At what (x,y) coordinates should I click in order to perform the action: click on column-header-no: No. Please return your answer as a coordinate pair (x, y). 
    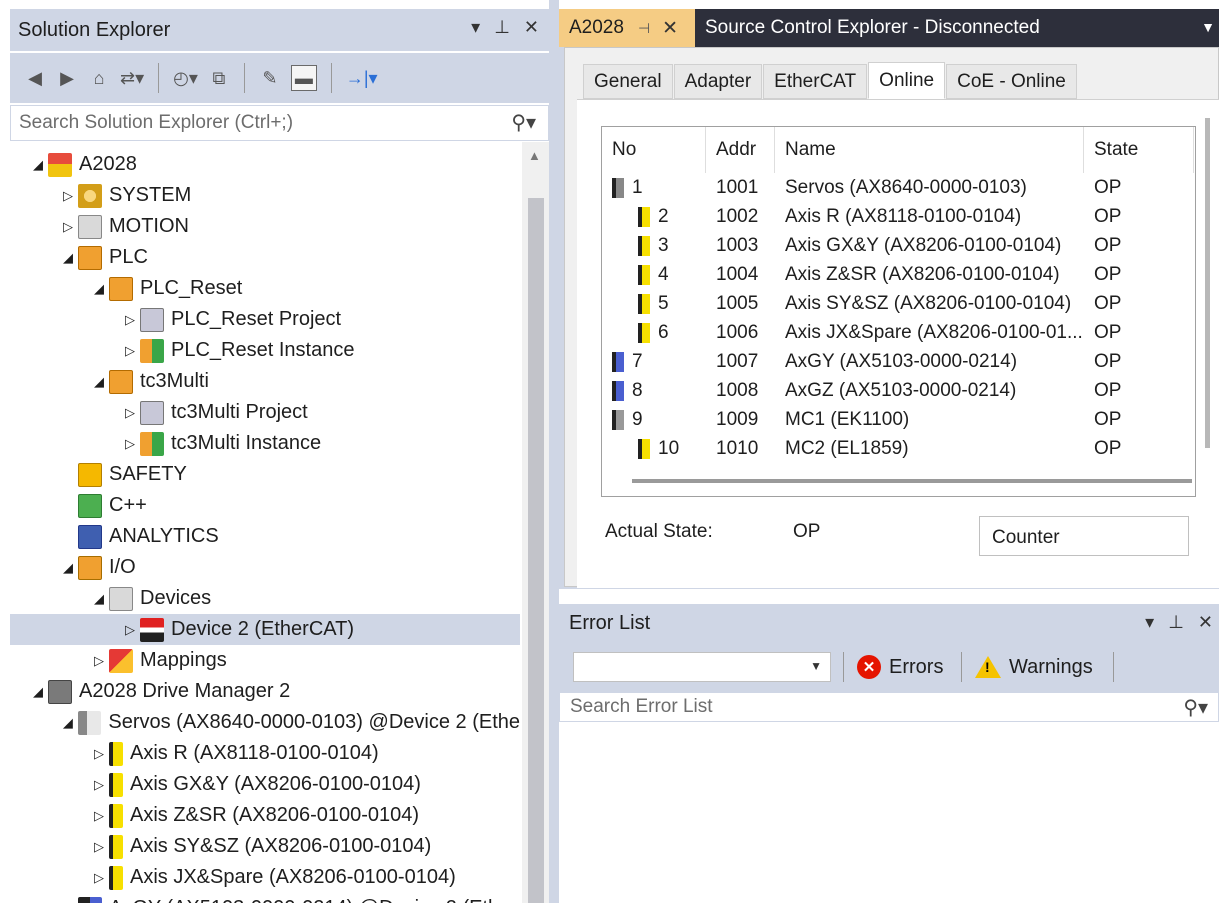
    Looking at the image, I should click on (654, 150).